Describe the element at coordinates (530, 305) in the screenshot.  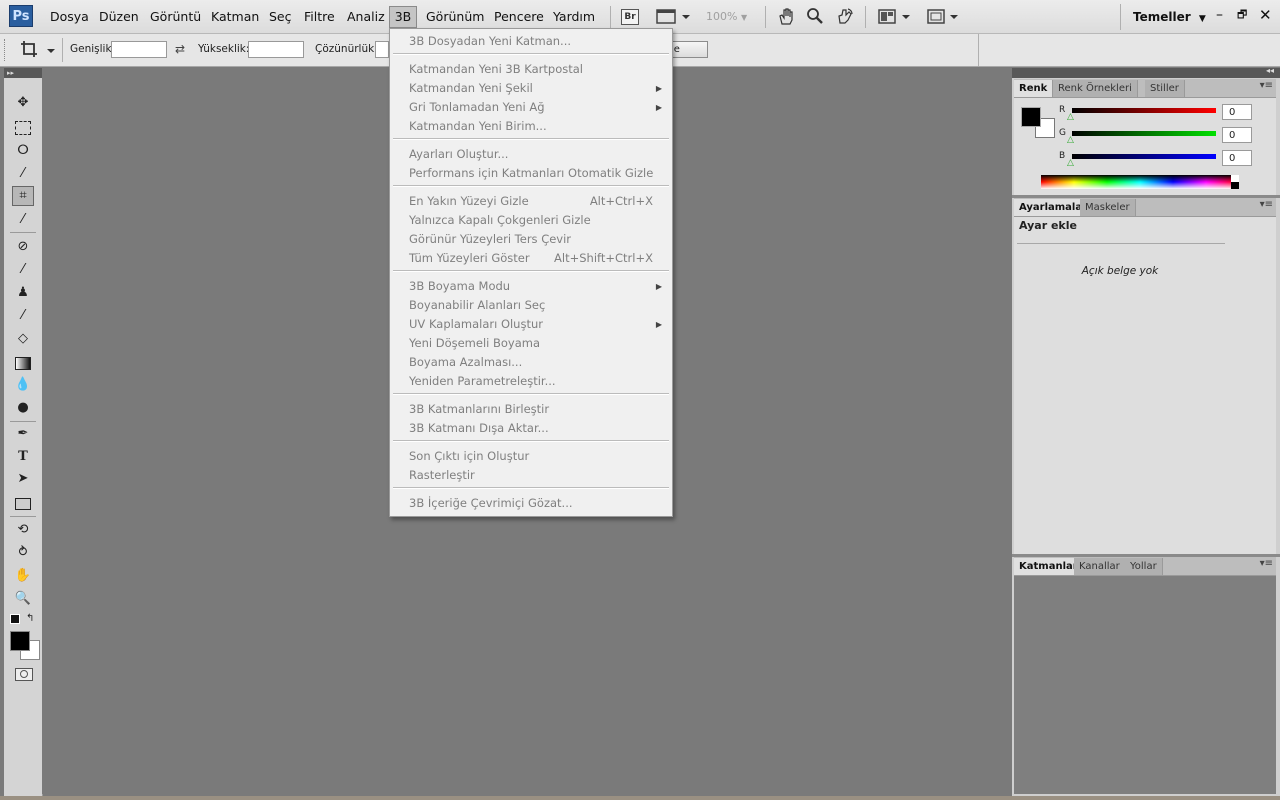
I see `menu-item-boyanabilir-alanlari-sec: Boyanabilir Alanları Seç` at that location.